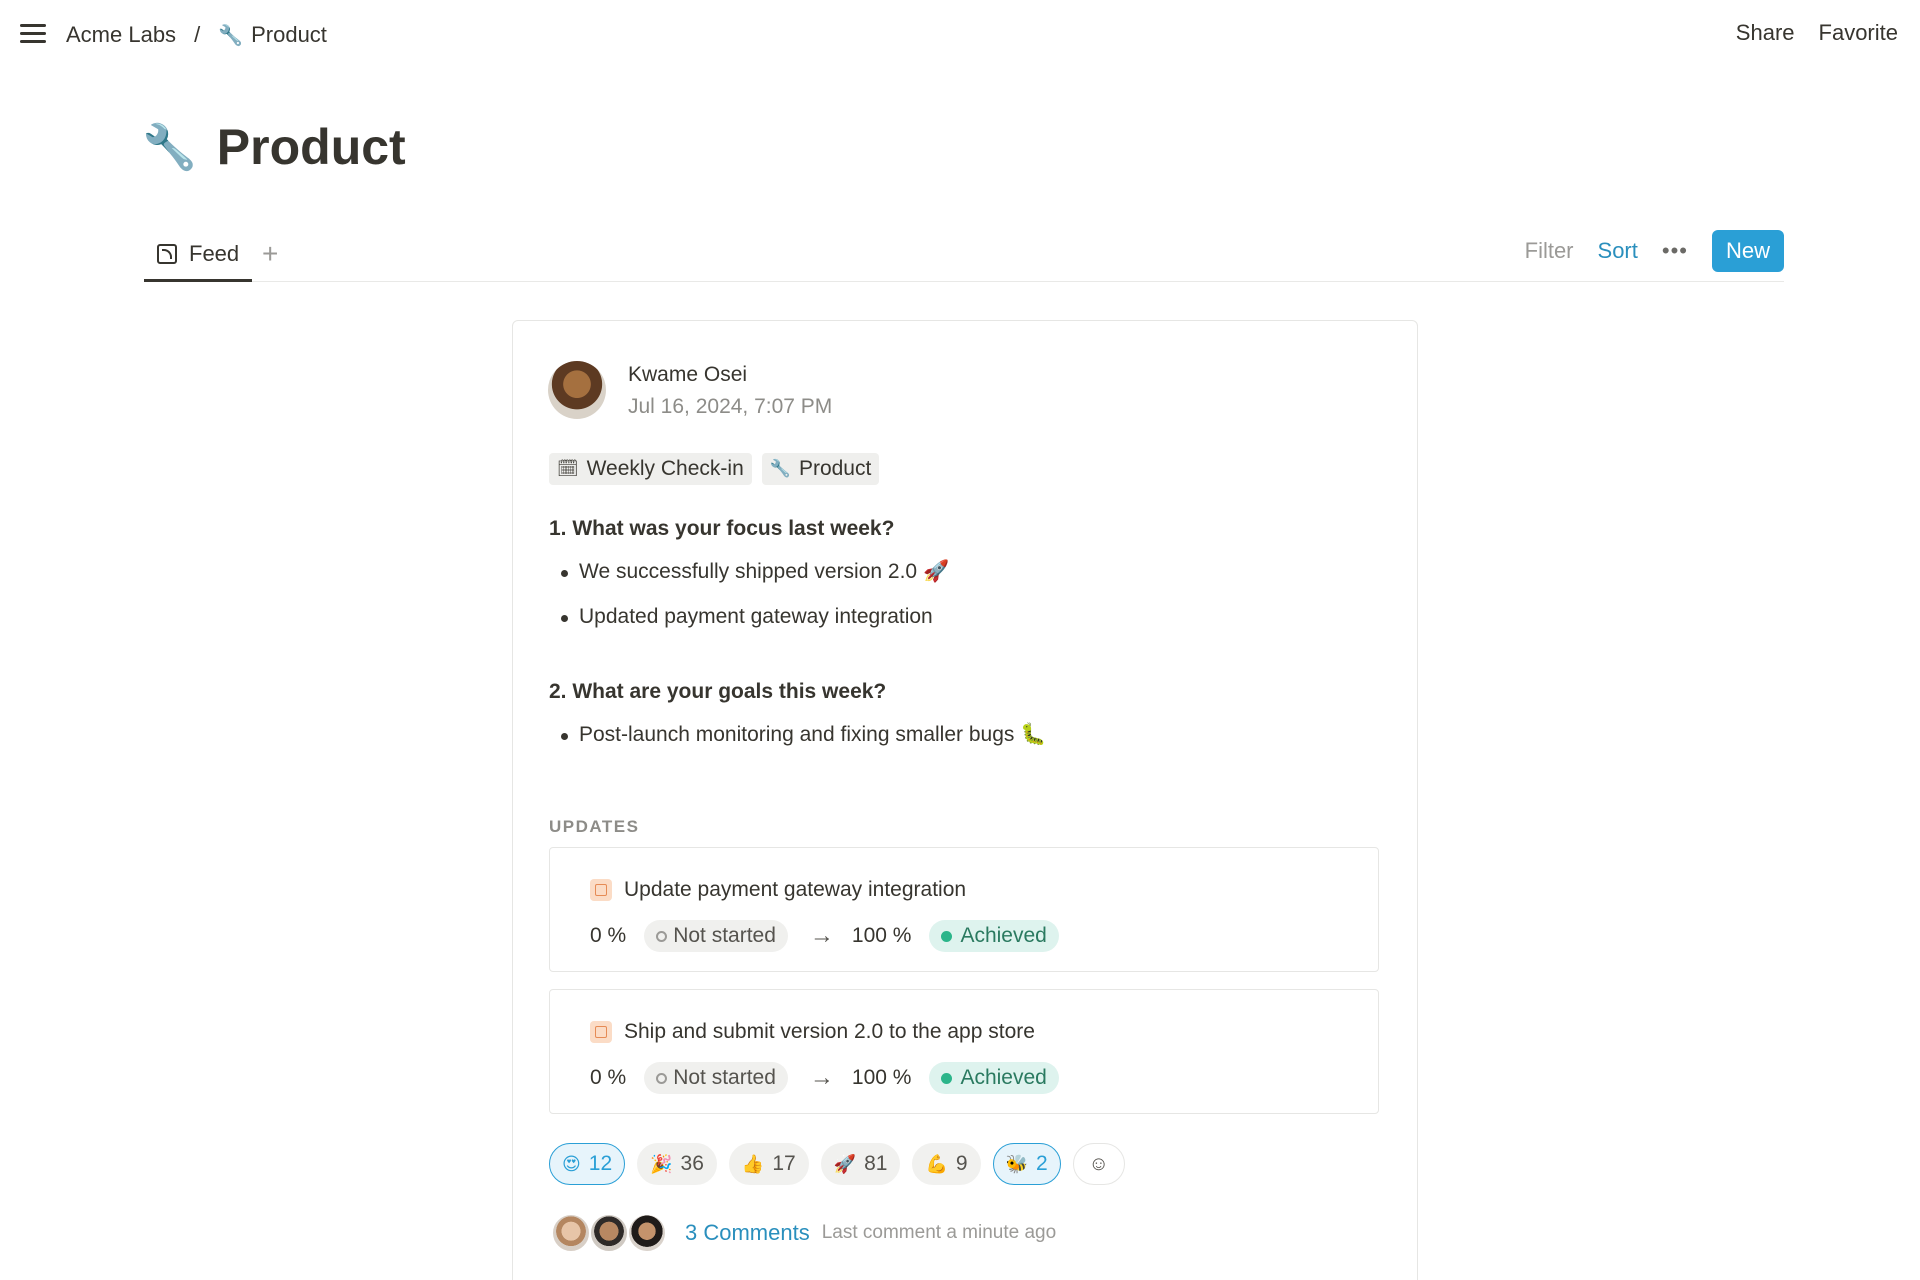  What do you see at coordinates (1549, 251) in the screenshot?
I see `filter-button: Filter` at bounding box center [1549, 251].